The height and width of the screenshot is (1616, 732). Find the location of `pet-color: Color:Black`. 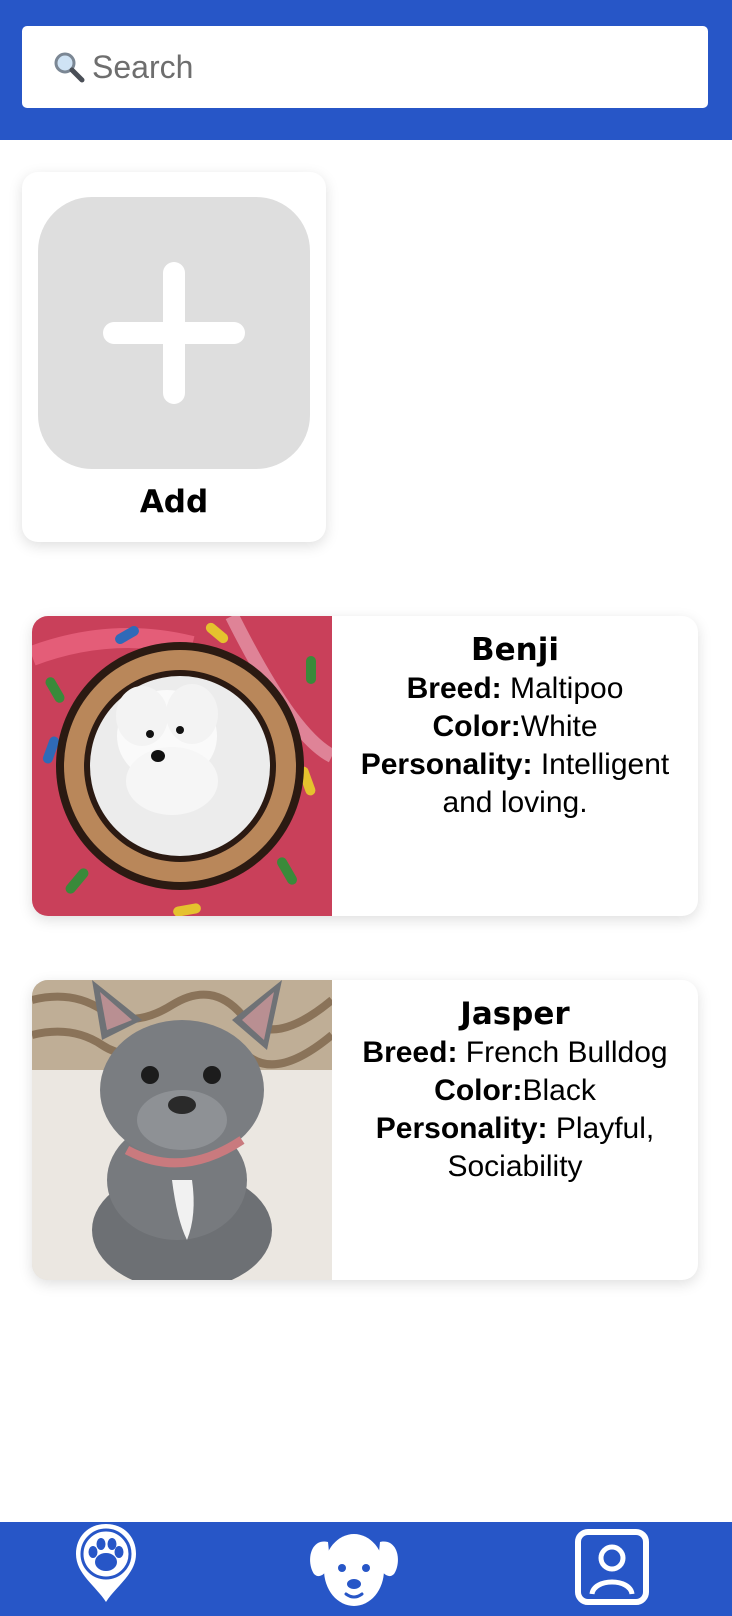

pet-color: Color:Black is located at coordinates (515, 1091).